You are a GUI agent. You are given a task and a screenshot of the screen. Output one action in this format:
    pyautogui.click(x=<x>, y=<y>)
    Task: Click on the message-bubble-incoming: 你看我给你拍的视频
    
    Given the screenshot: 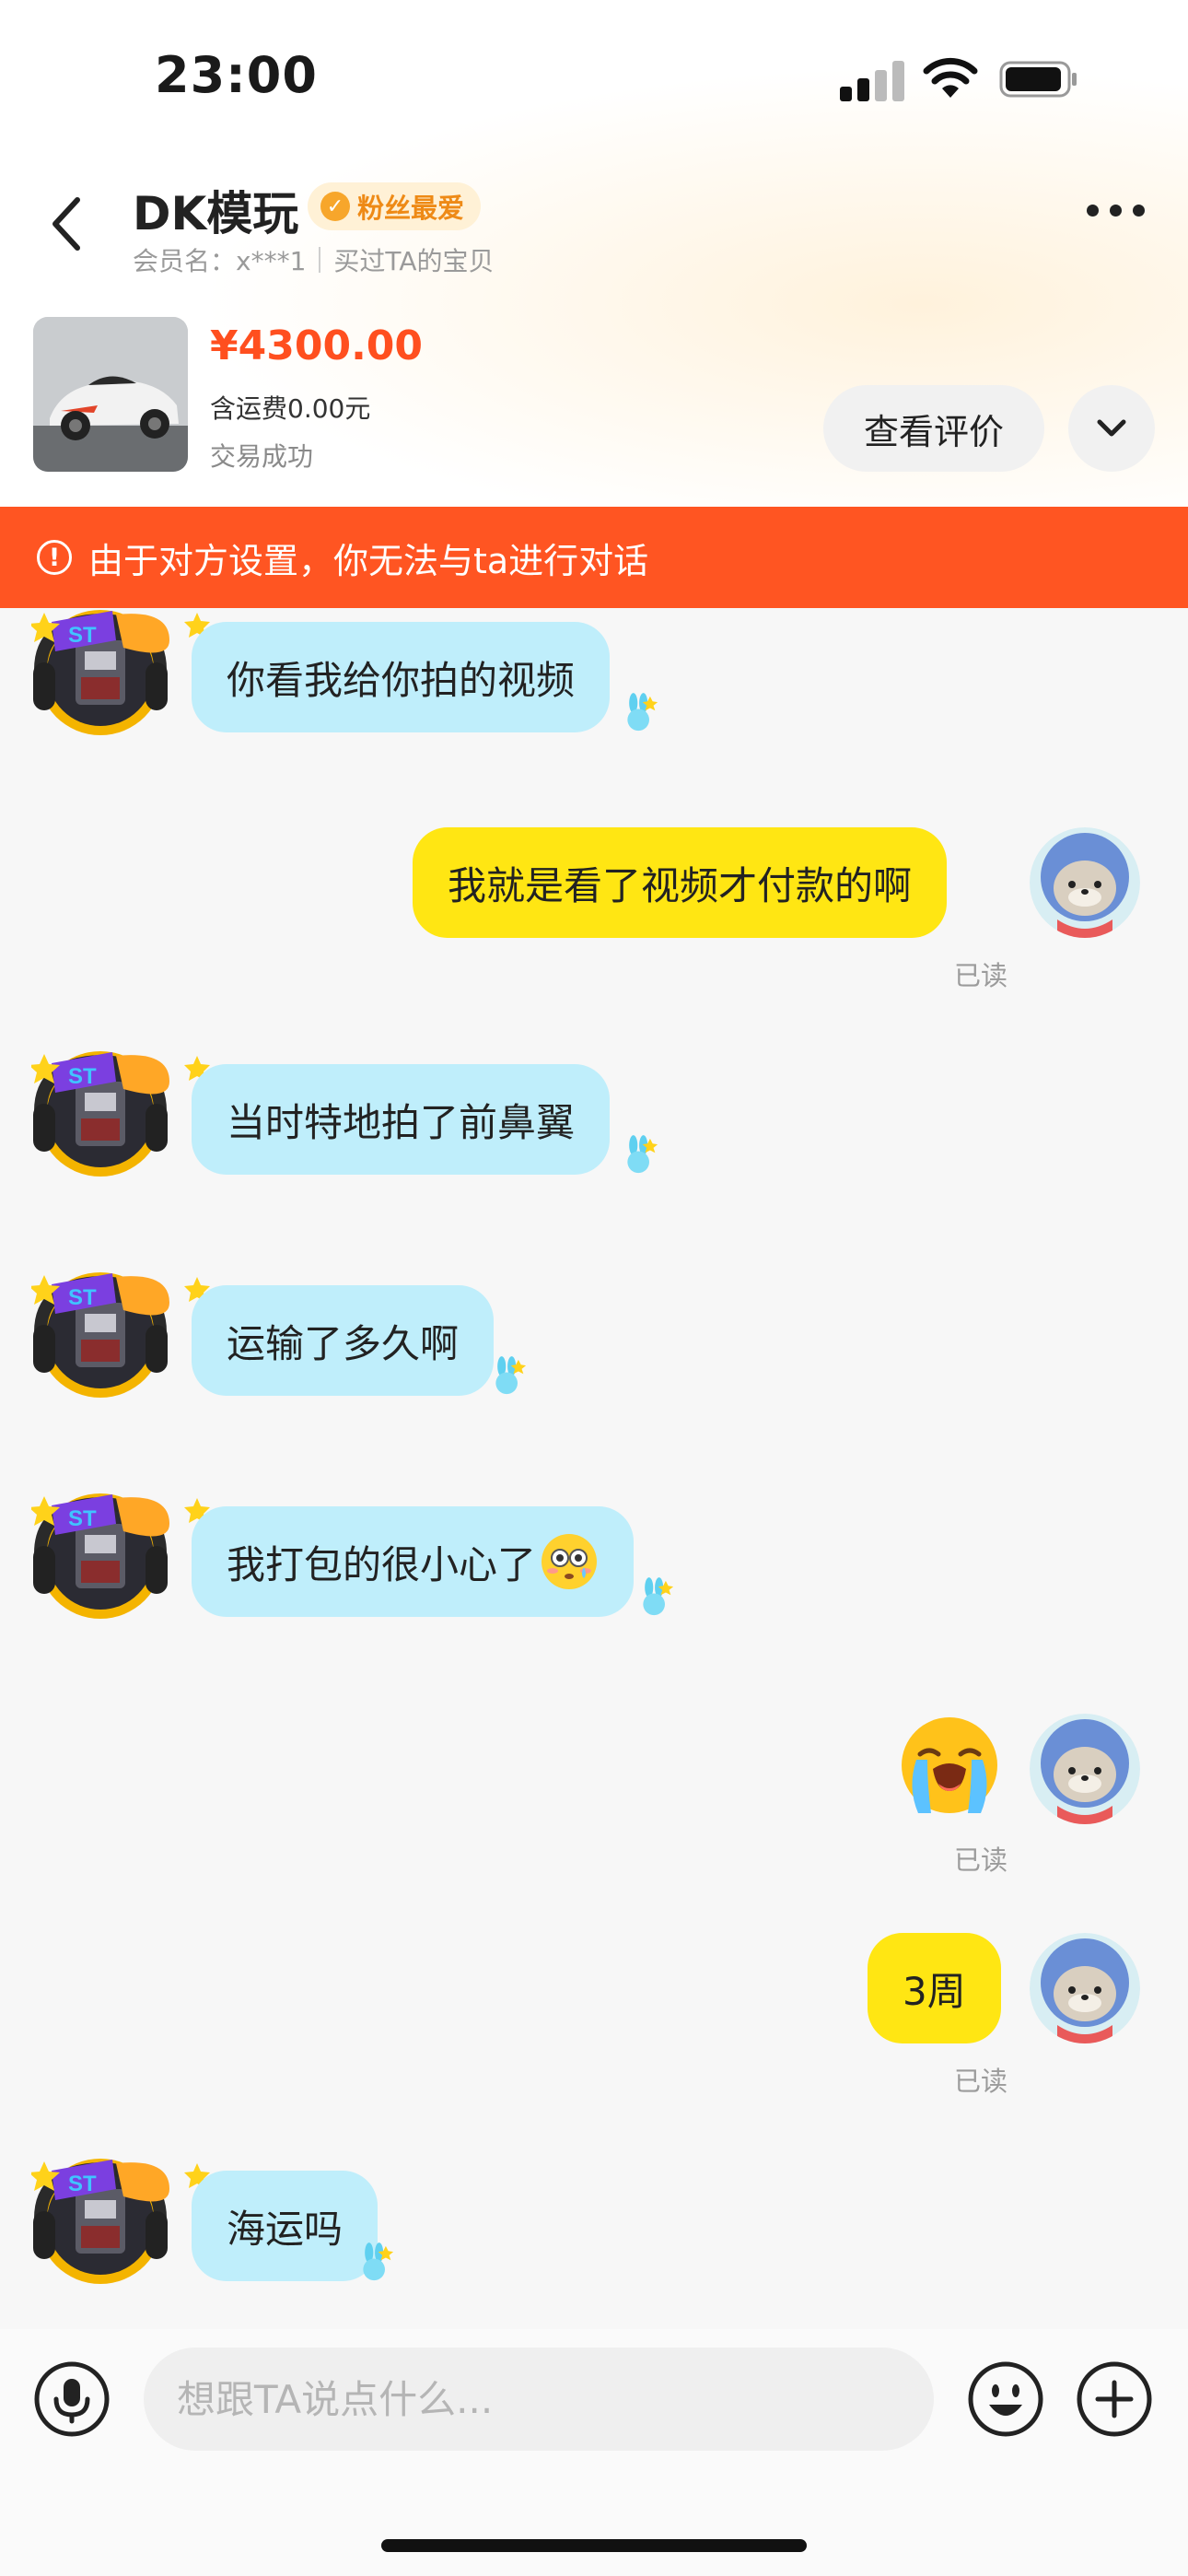 What is the action you would take?
    pyautogui.click(x=401, y=677)
    